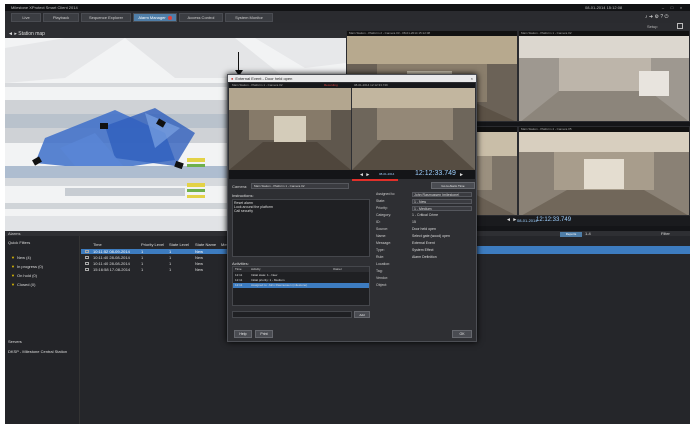 This screenshot has width=694, height=426. I want to click on minimize-button: –, so click(663, 7).